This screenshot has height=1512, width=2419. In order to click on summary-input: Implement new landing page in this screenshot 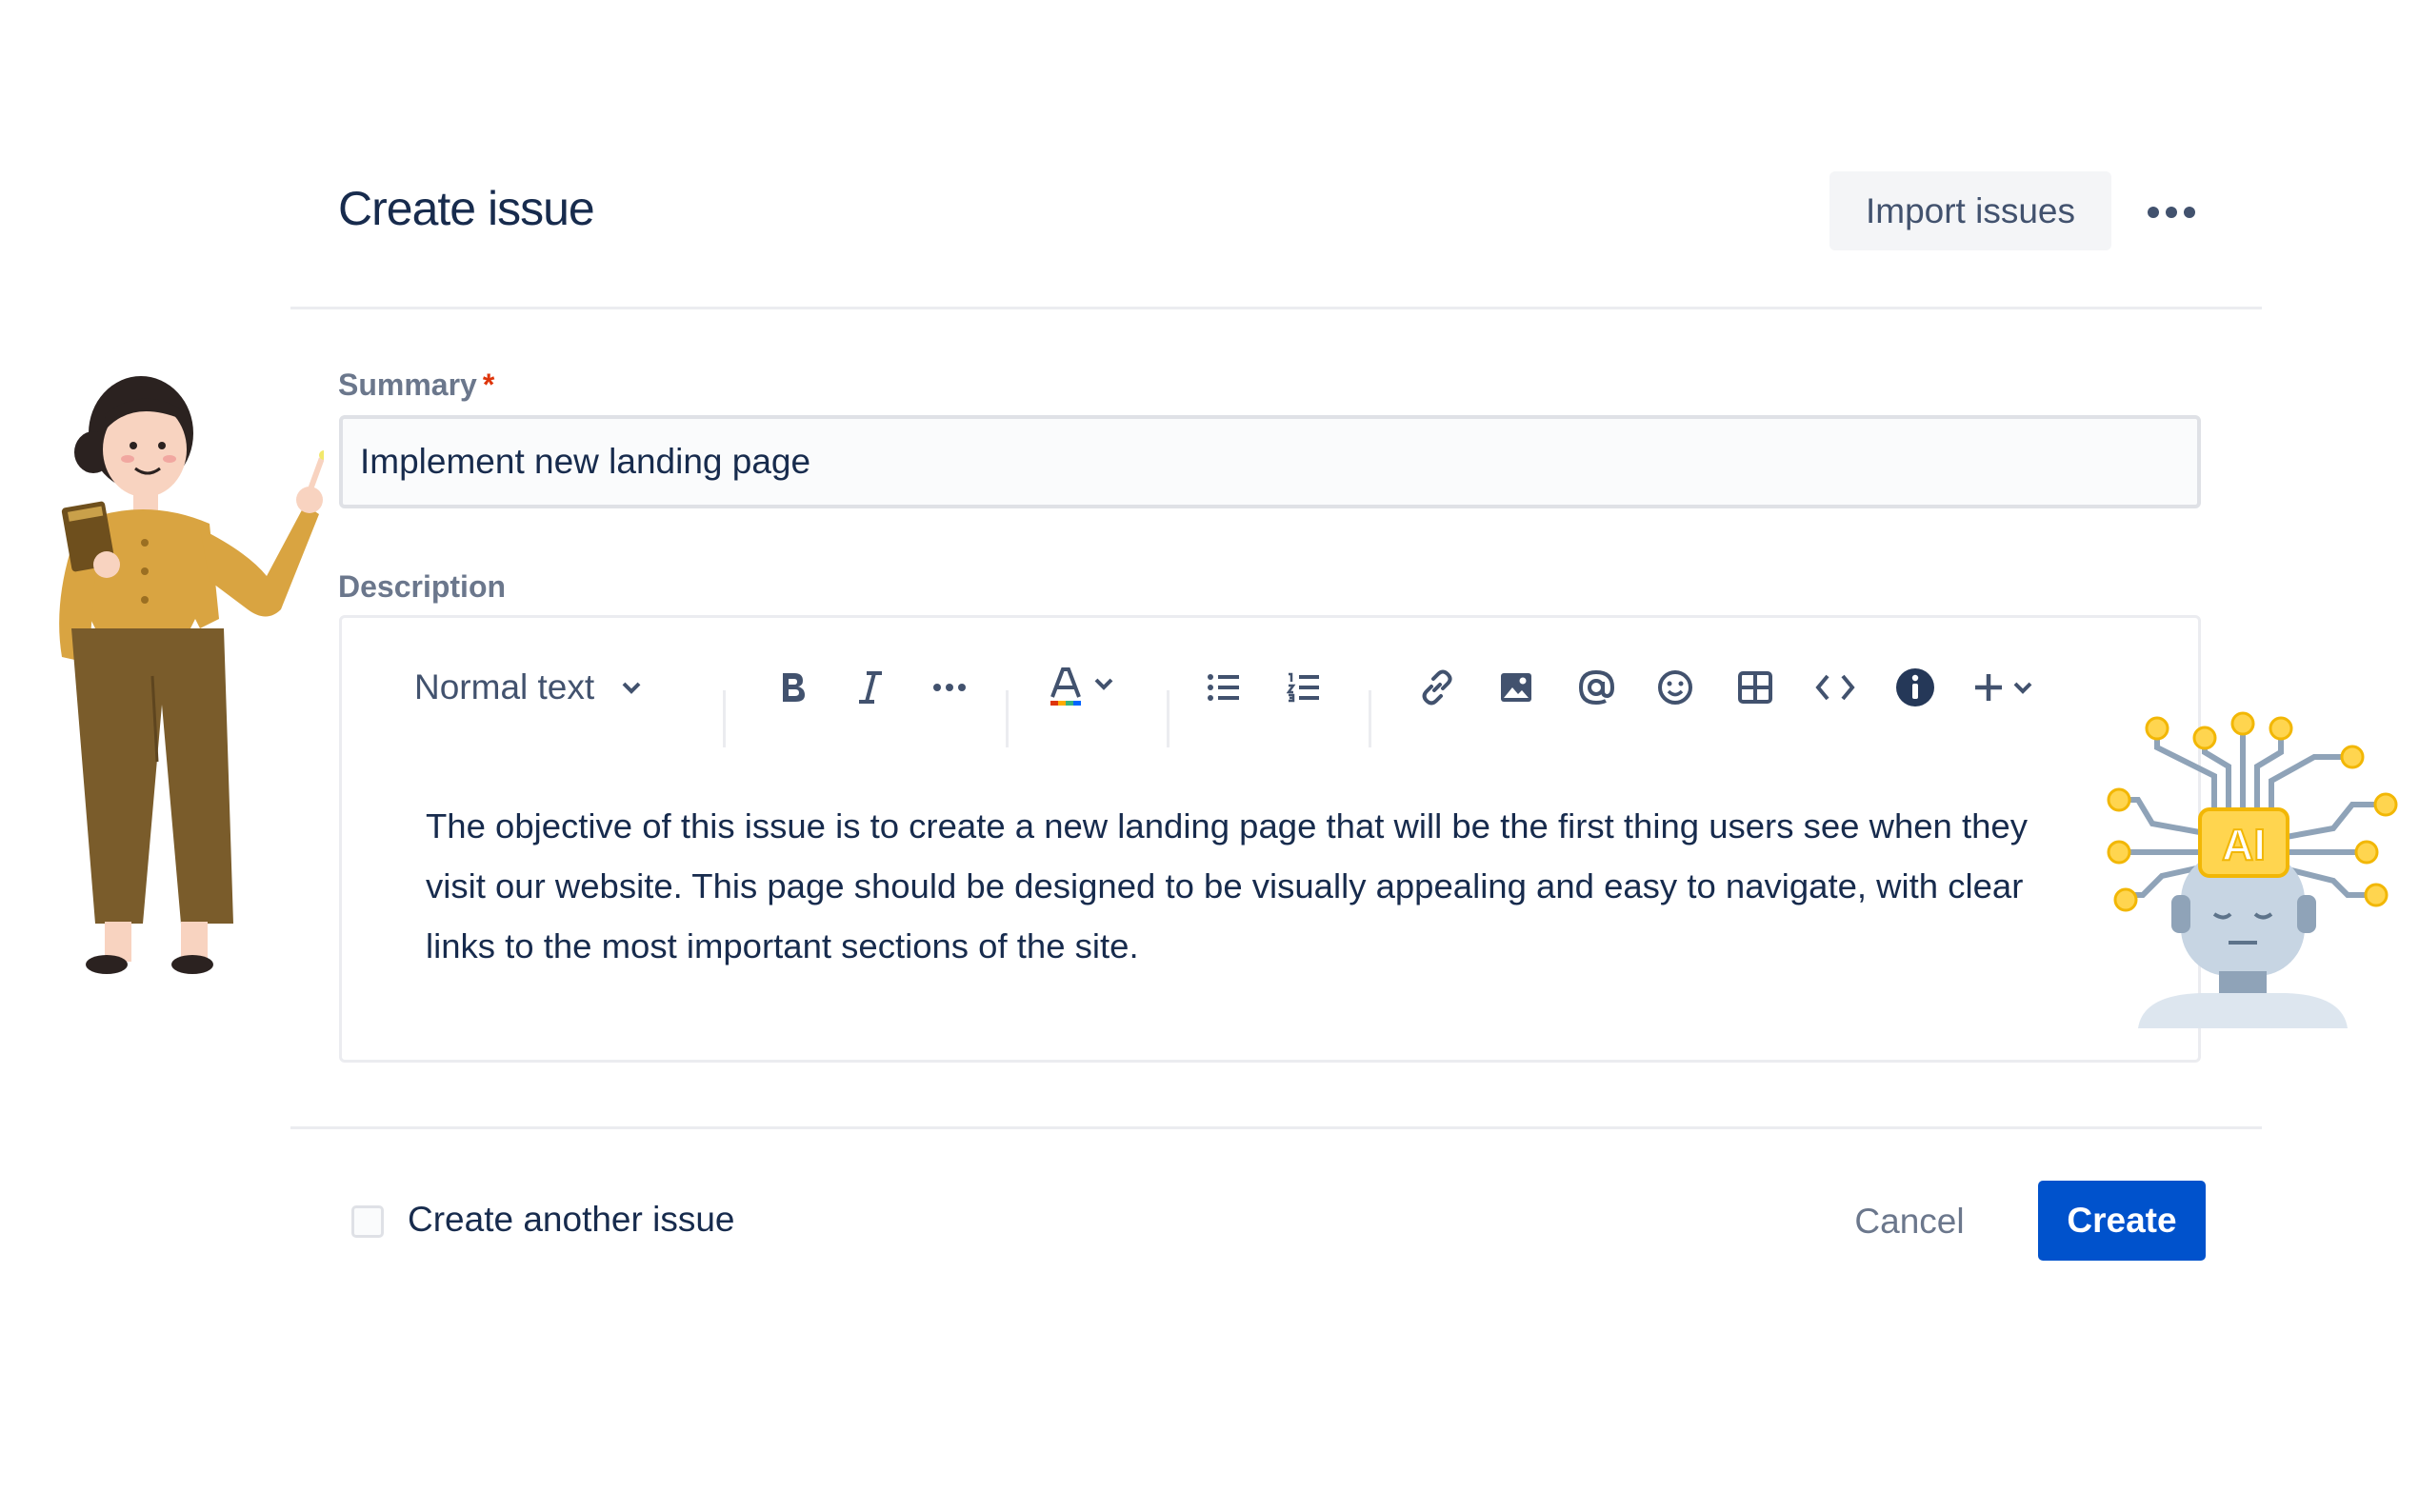, I will do `click(1270, 461)`.